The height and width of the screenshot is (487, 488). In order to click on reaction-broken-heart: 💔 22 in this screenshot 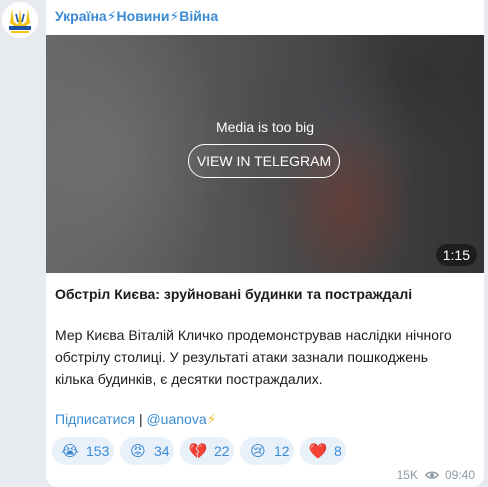, I will do `click(207, 451)`.